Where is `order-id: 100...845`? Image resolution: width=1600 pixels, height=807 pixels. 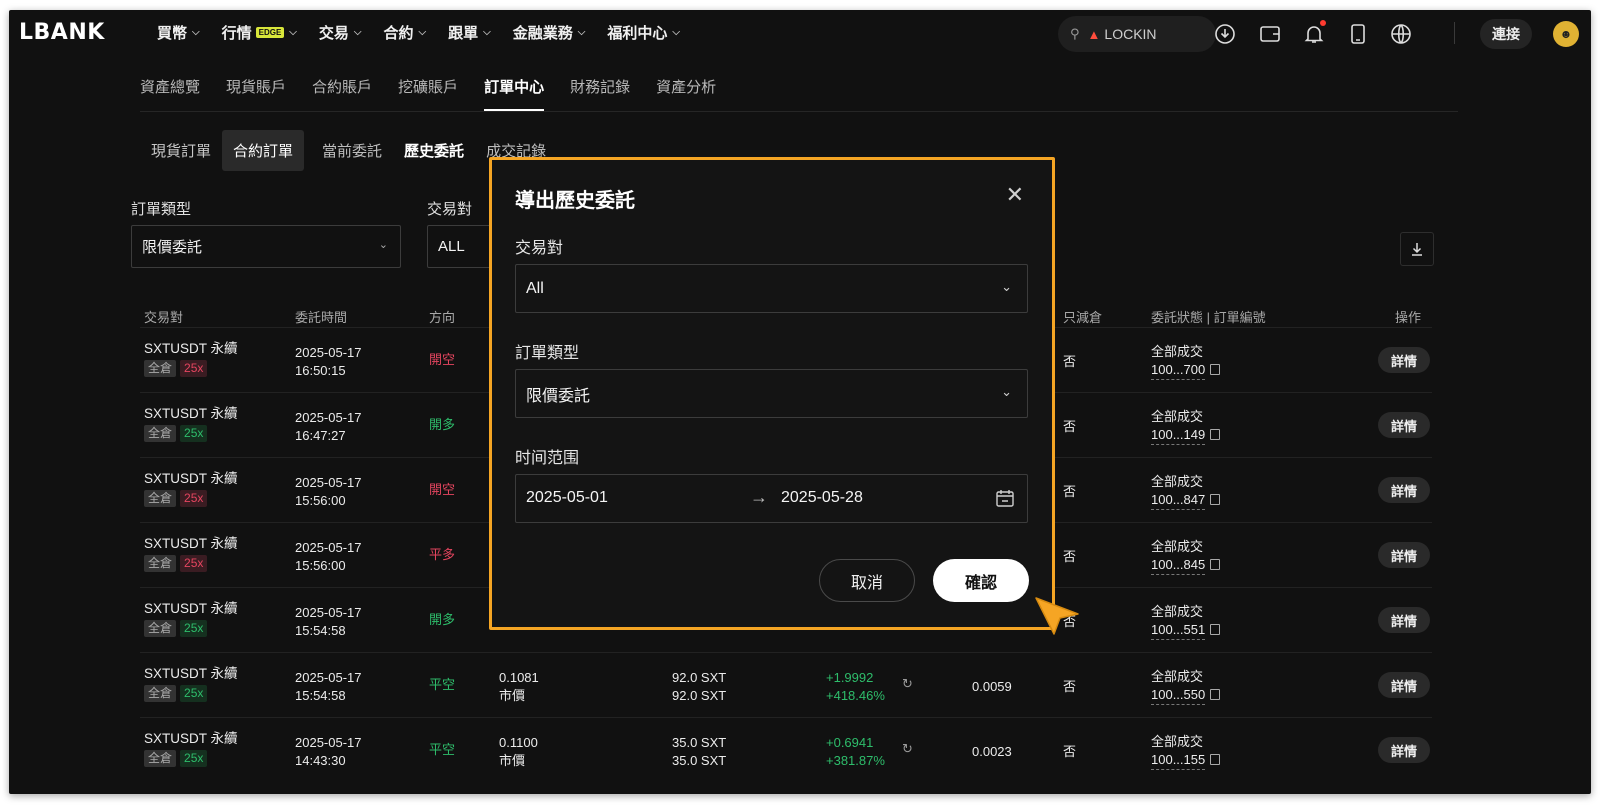 order-id: 100...845 is located at coordinates (1178, 565).